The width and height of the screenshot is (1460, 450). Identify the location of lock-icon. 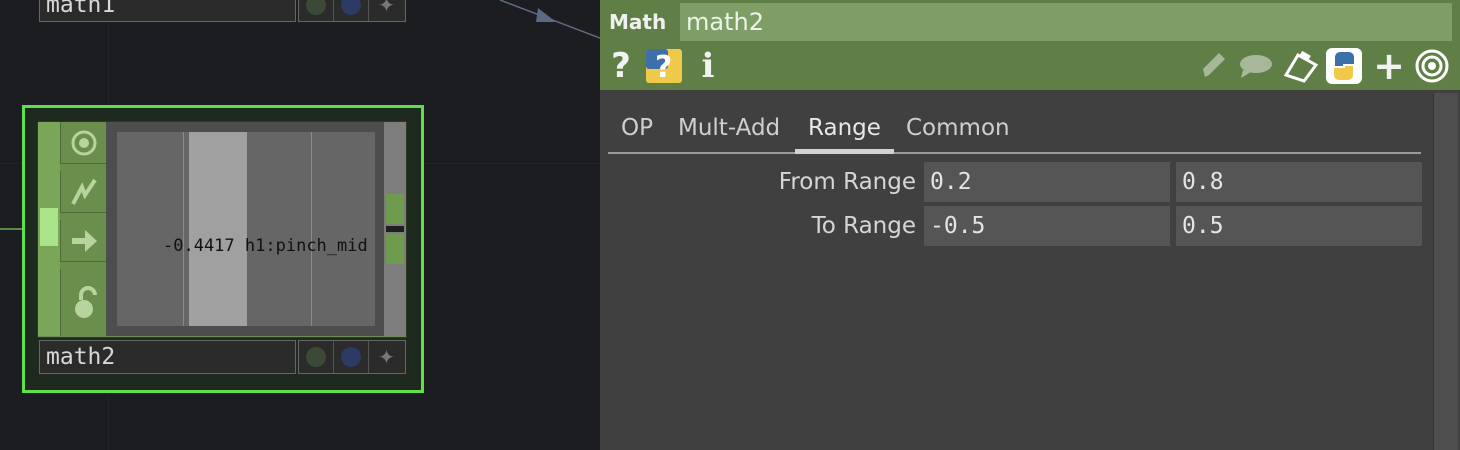
(83, 302).